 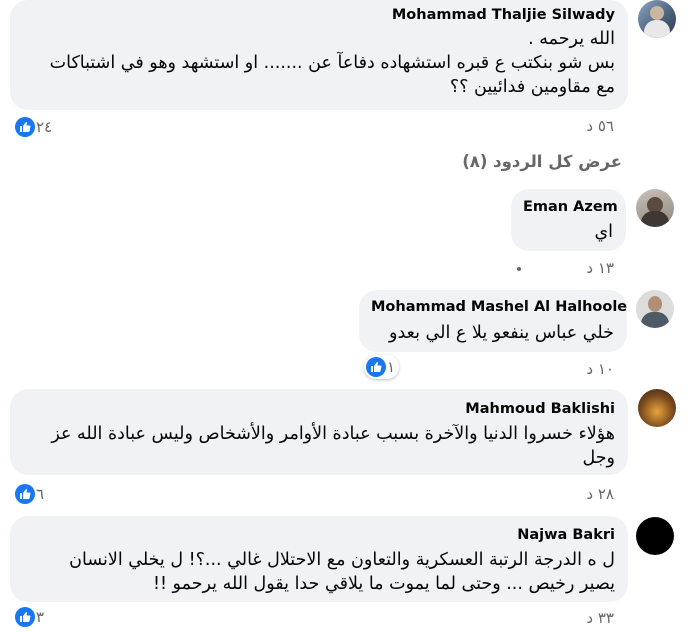 I want to click on reaction-count: ٢٤, so click(x=33, y=127).